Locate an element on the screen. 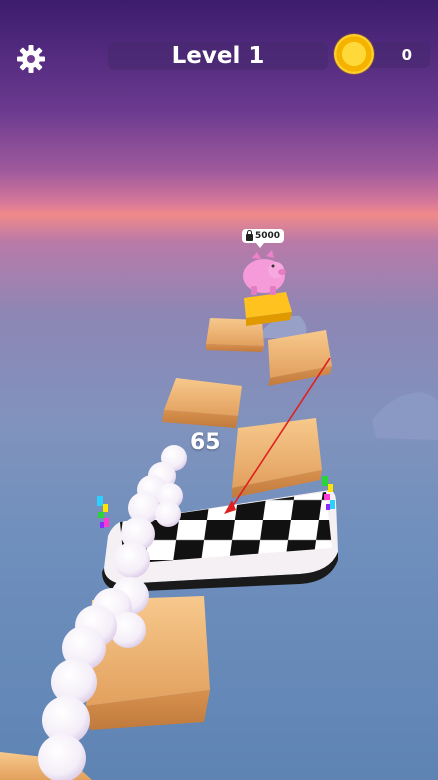 This screenshot has height=780, width=438. confetti-left is located at coordinates (103, 512).